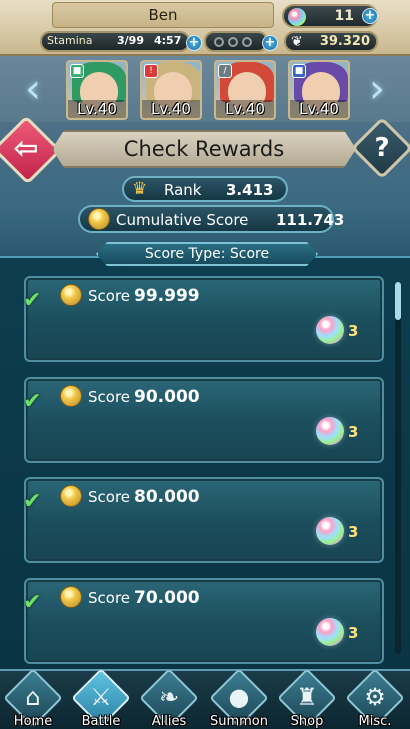 The height and width of the screenshot is (729, 410). Describe the element at coordinates (33, 721) in the screenshot. I see `nav-label: Home` at that location.